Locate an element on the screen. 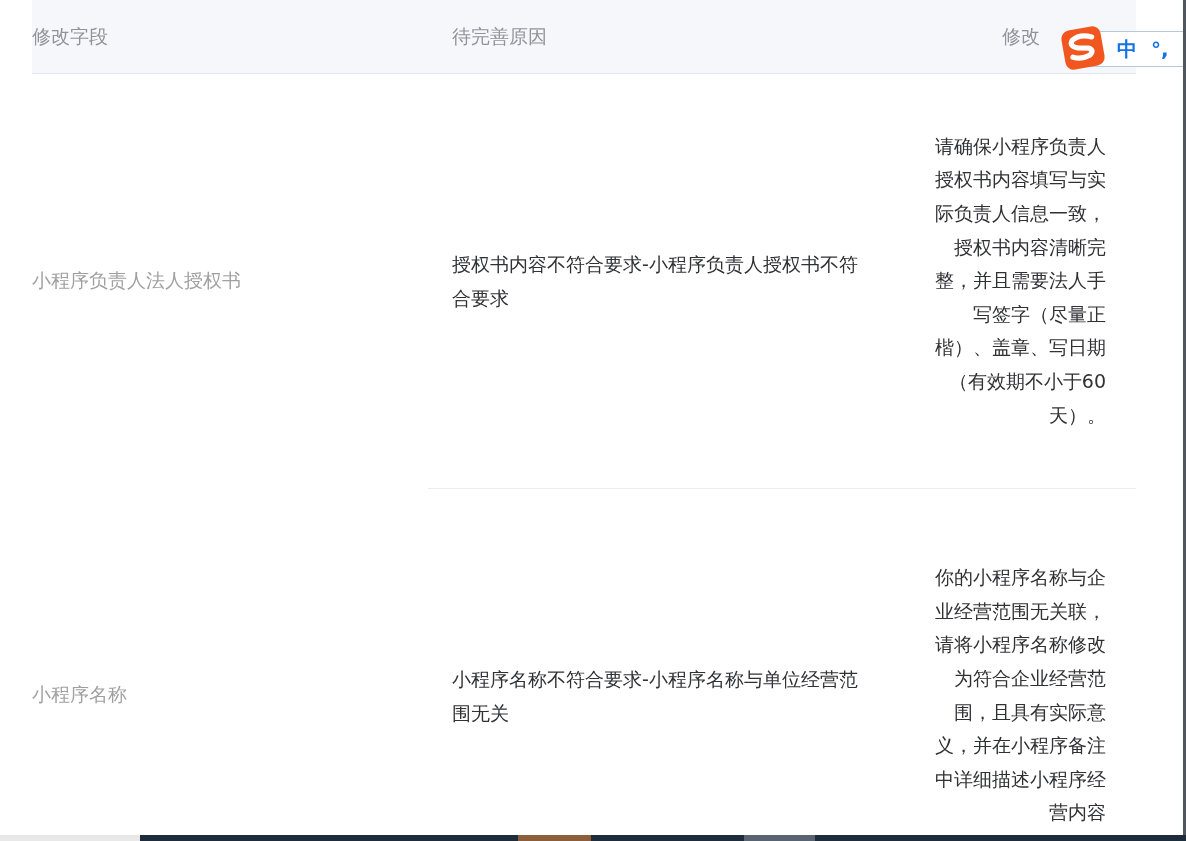  field-name: 小程序名称 is located at coordinates (79, 694).